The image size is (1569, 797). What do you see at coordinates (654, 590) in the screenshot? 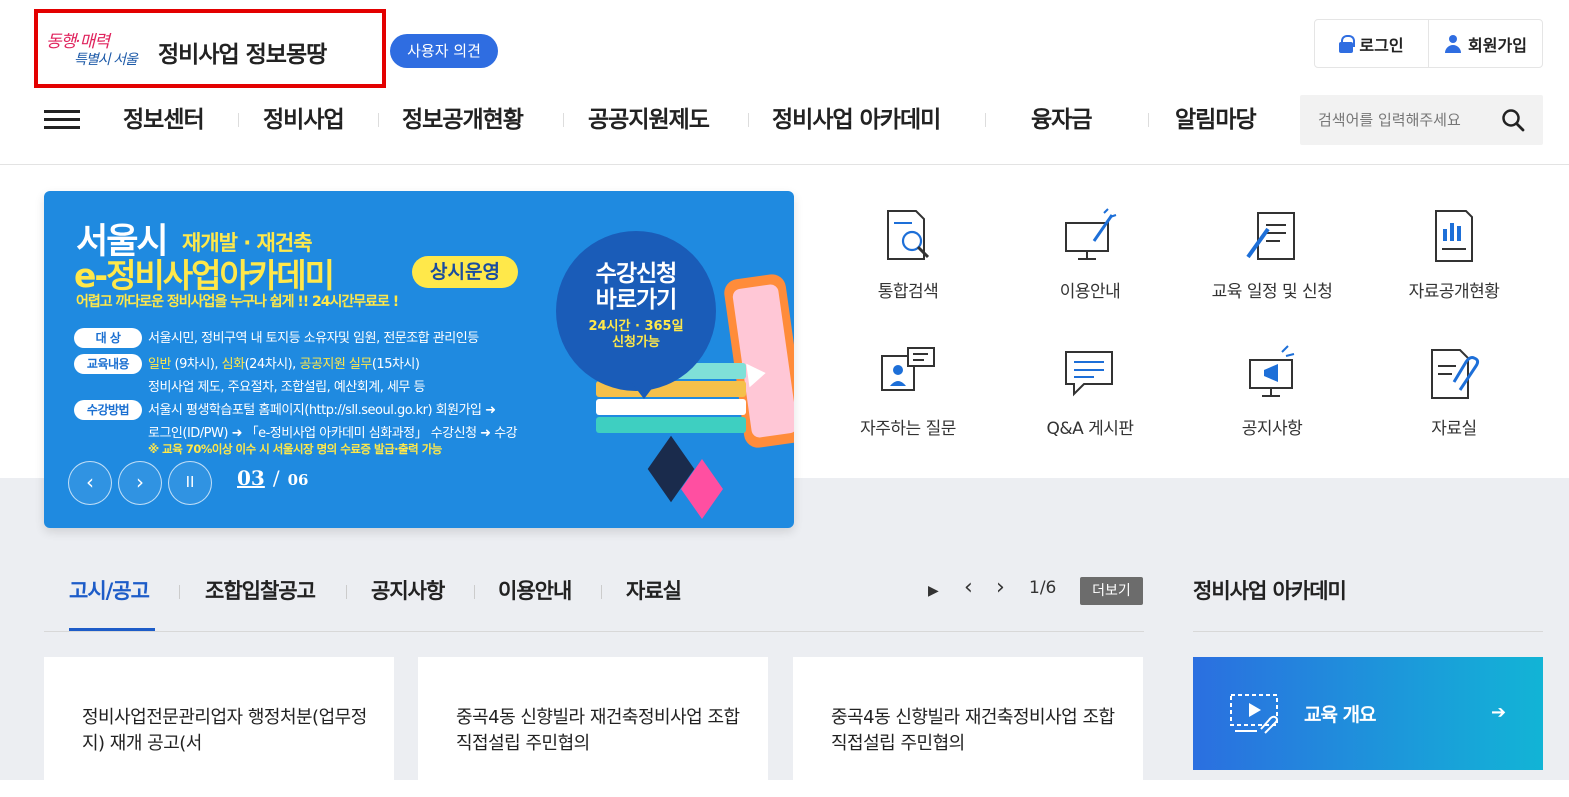
I see `tab-archive: 자료실` at bounding box center [654, 590].